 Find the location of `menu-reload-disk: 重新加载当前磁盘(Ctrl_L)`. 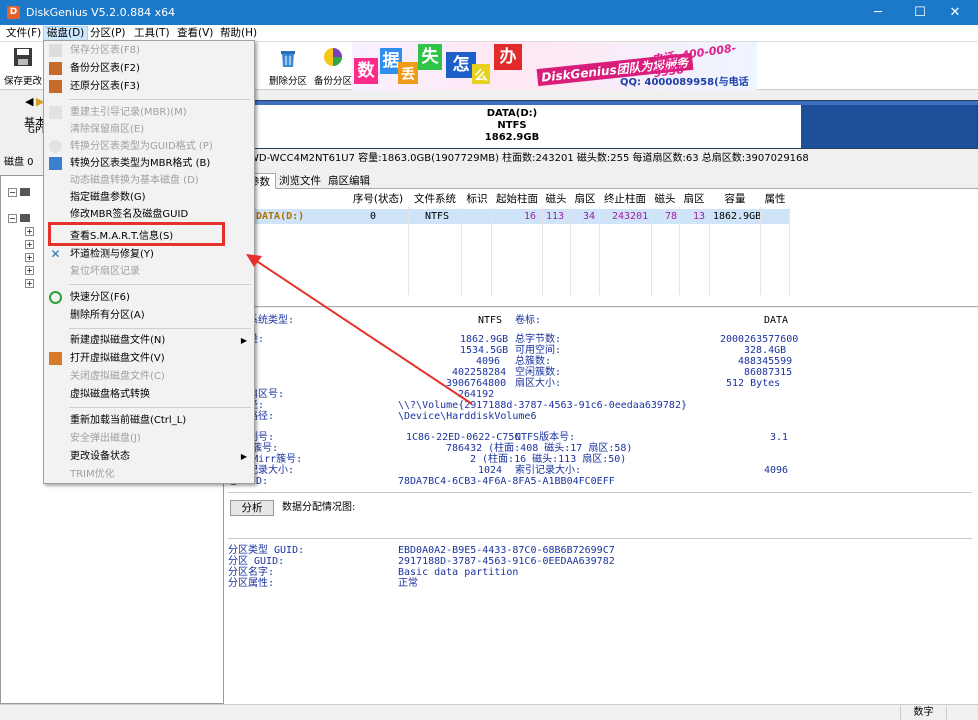

menu-reload-disk: 重新加载当前磁盘(Ctrl_L) is located at coordinates (149, 420).